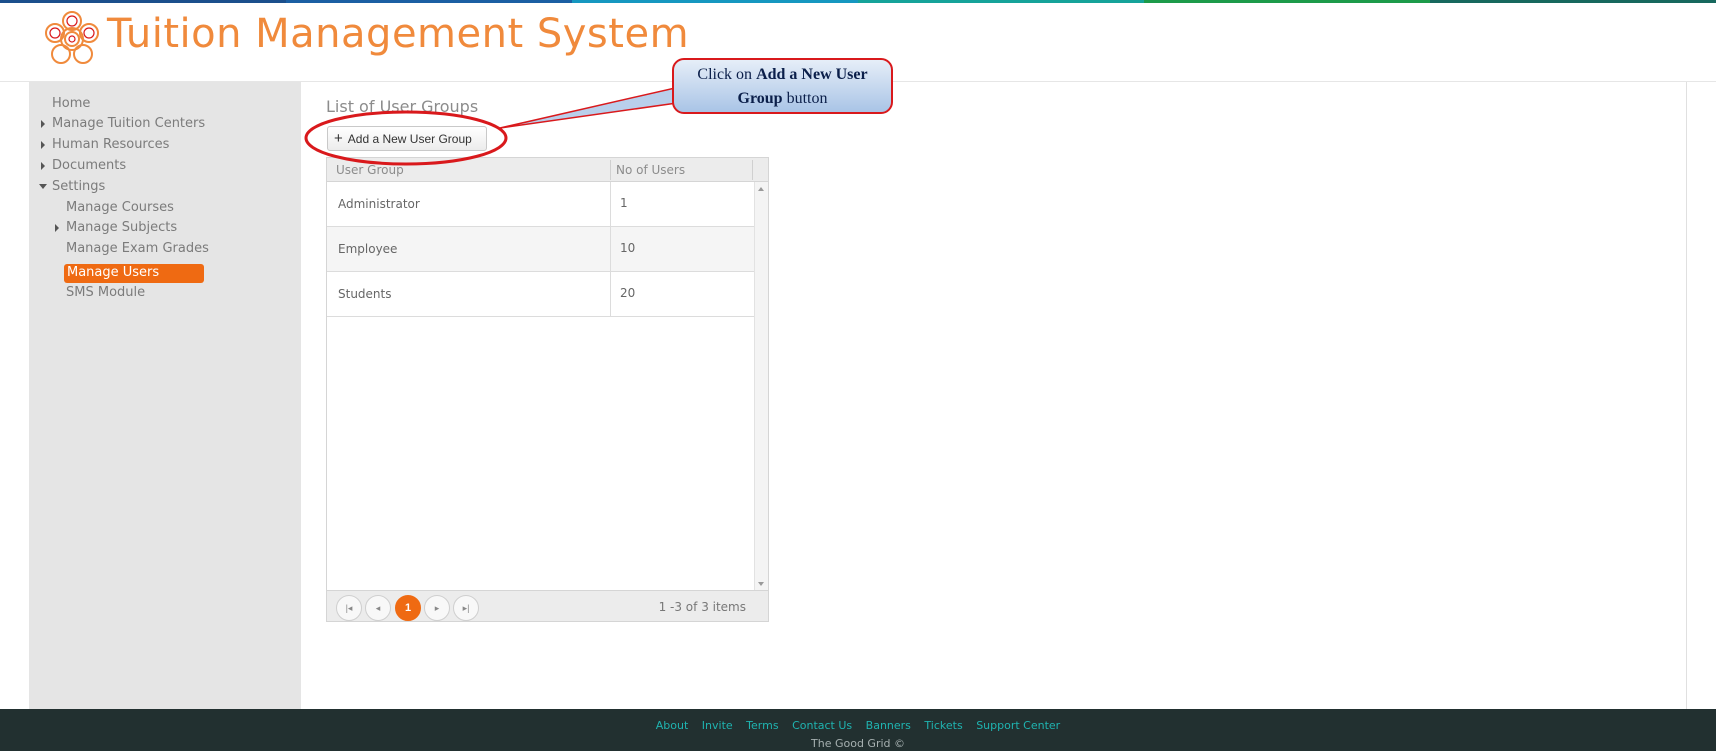  What do you see at coordinates (628, 248) in the screenshot?
I see `cell-no-of-users: 10` at bounding box center [628, 248].